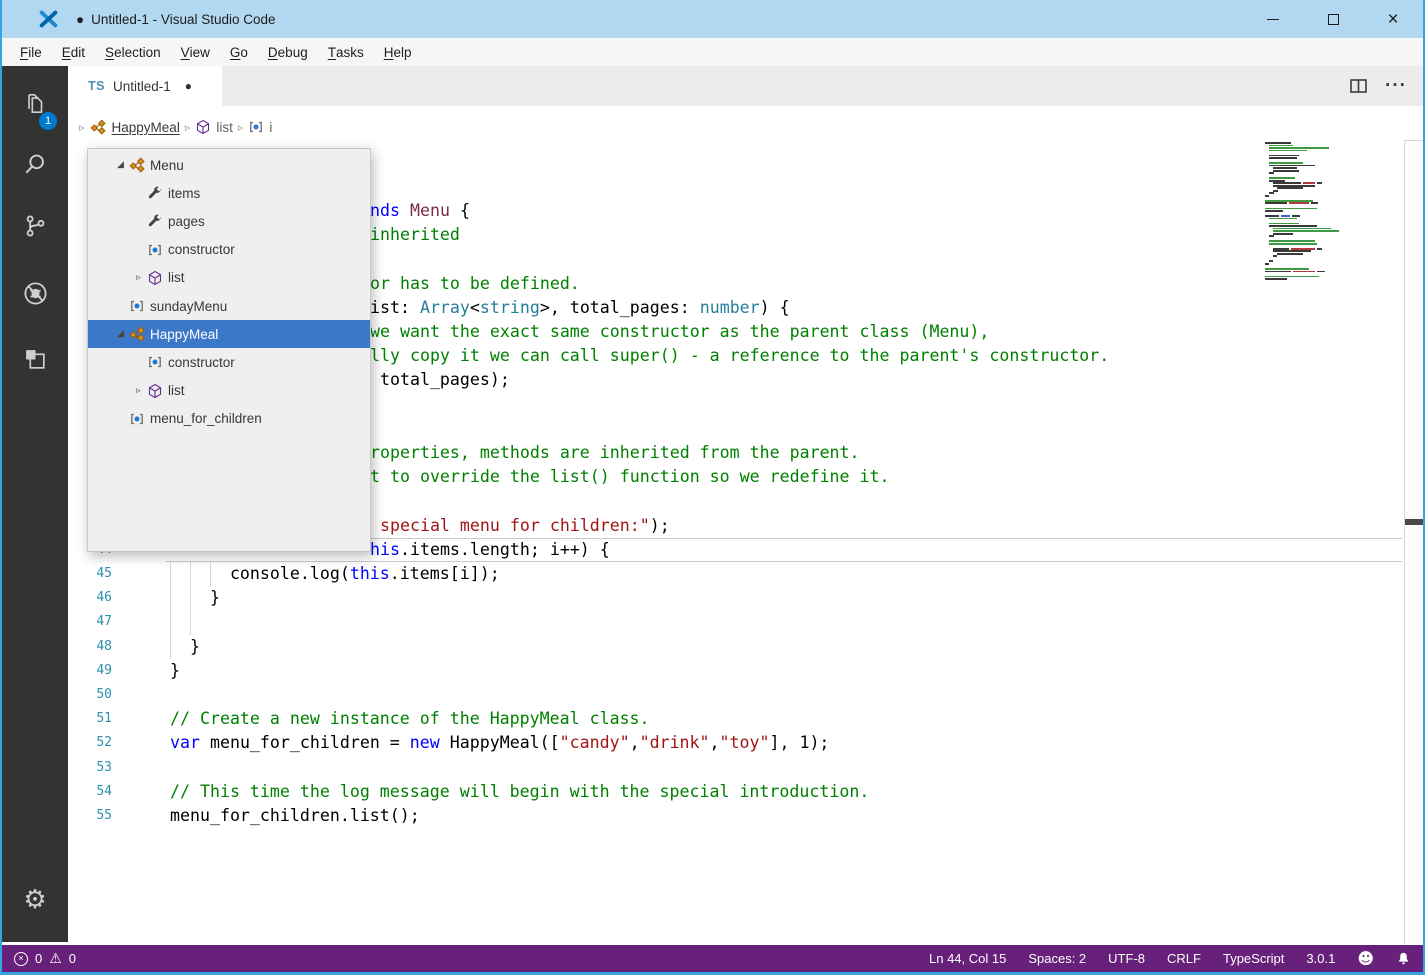  What do you see at coordinates (1253, 958) in the screenshot?
I see `language-mode: TypeScript` at bounding box center [1253, 958].